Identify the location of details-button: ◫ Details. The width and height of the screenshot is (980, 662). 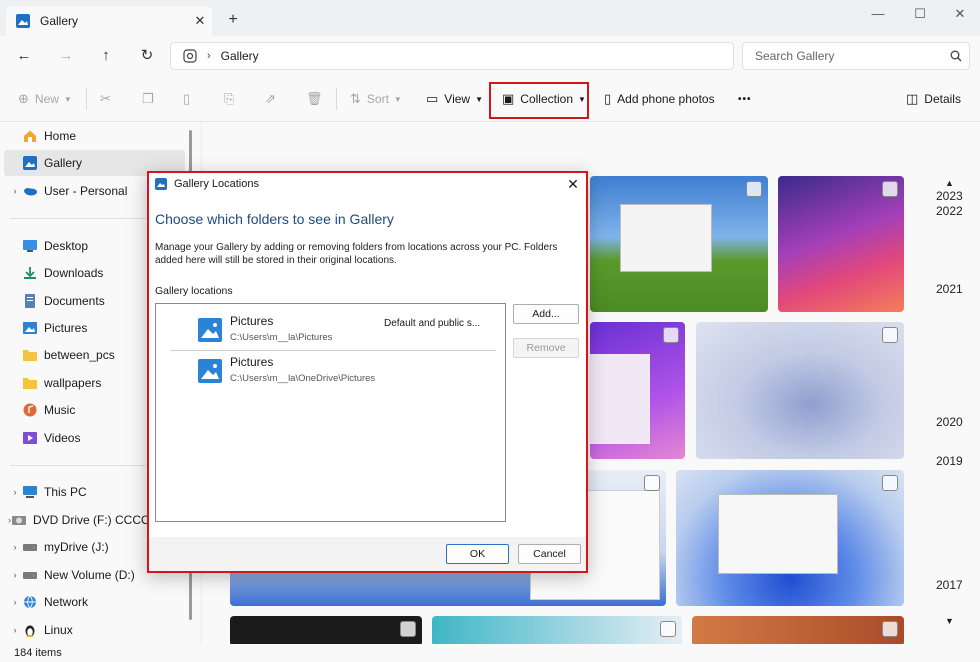
(933, 99).